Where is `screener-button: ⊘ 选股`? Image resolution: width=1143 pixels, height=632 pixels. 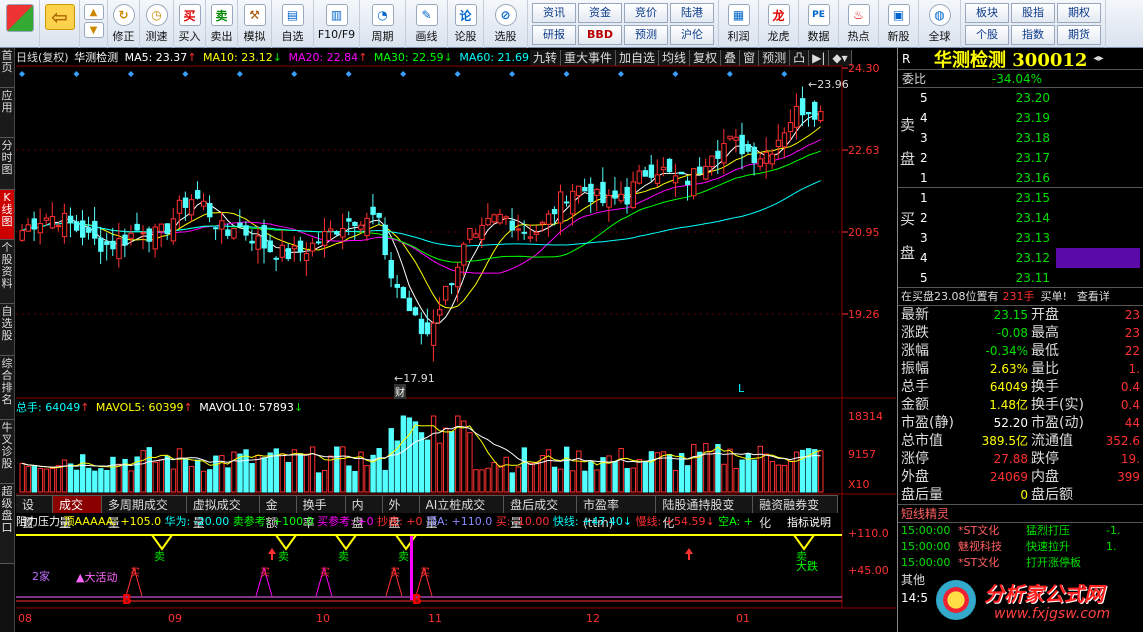 screener-button: ⊘ 选股 is located at coordinates (506, 24).